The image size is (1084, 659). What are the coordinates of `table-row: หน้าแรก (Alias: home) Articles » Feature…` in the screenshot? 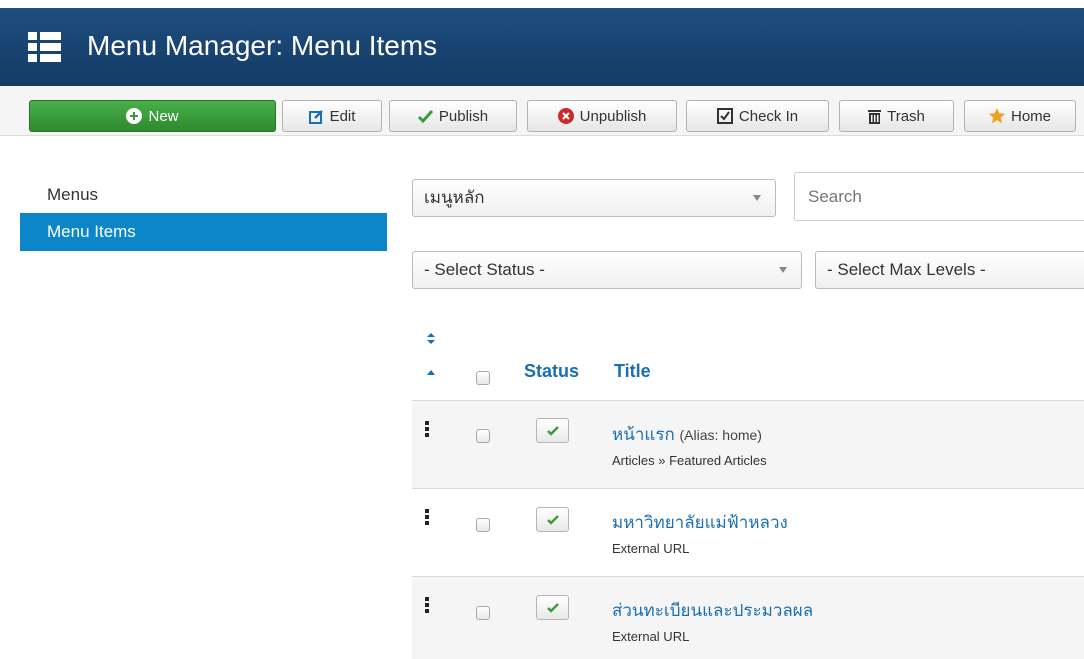 It's located at (748, 444).